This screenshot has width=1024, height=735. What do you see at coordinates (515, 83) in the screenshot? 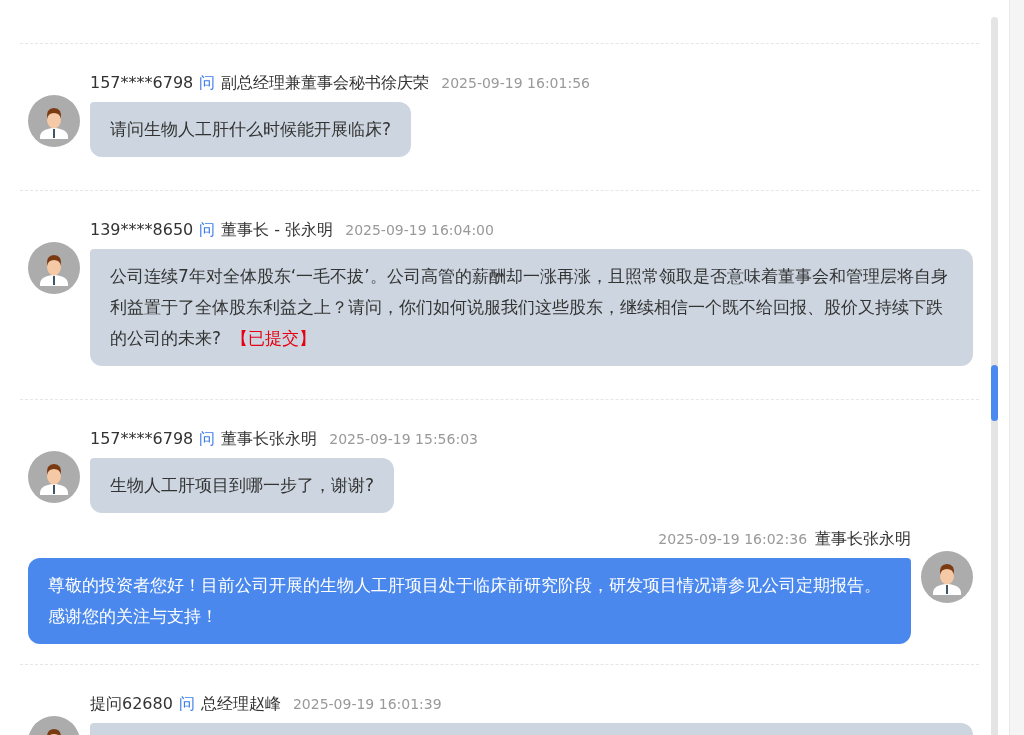
I see `question-time: 2025-09-19 16:01:56` at bounding box center [515, 83].